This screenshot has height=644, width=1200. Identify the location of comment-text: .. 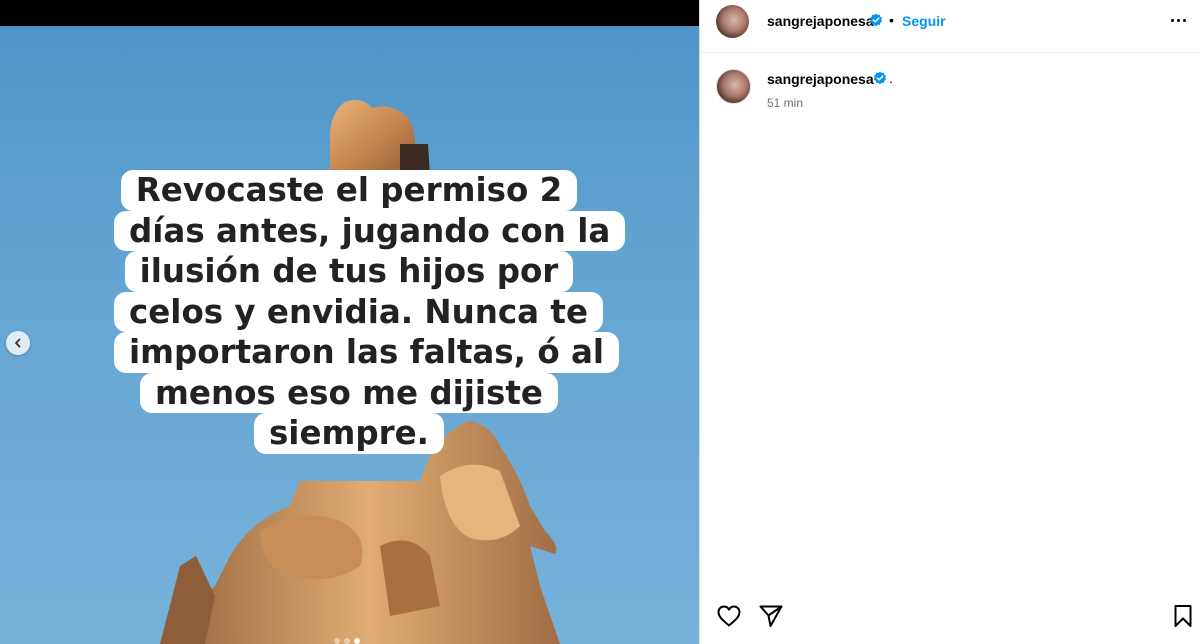
(891, 78).